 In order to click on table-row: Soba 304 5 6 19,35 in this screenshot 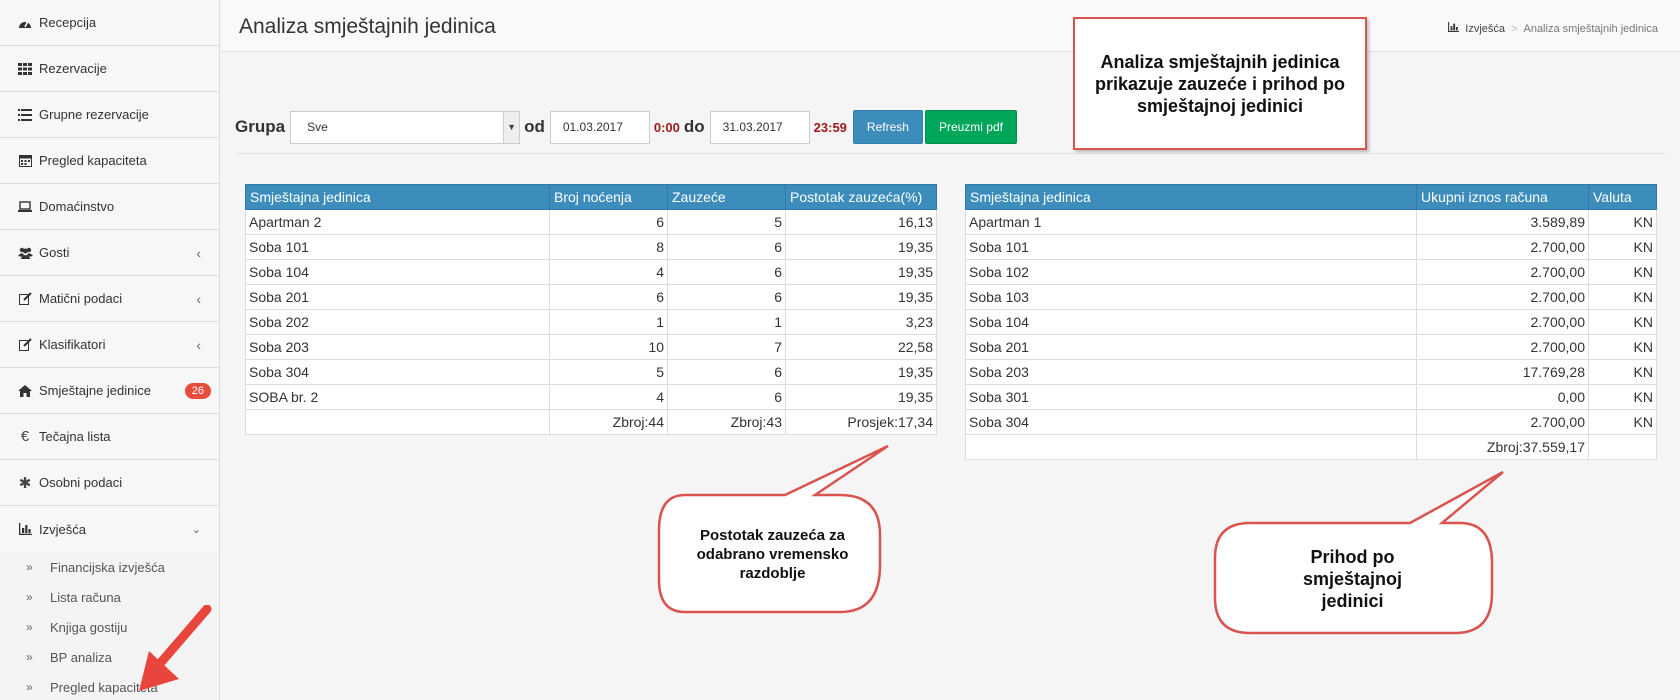, I will do `click(591, 372)`.